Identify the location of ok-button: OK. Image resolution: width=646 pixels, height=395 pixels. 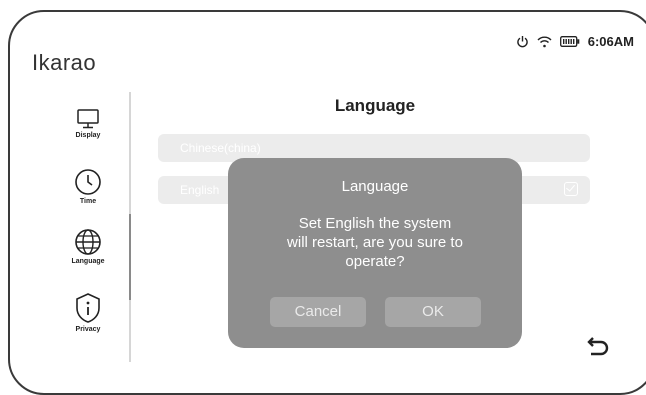
(433, 312).